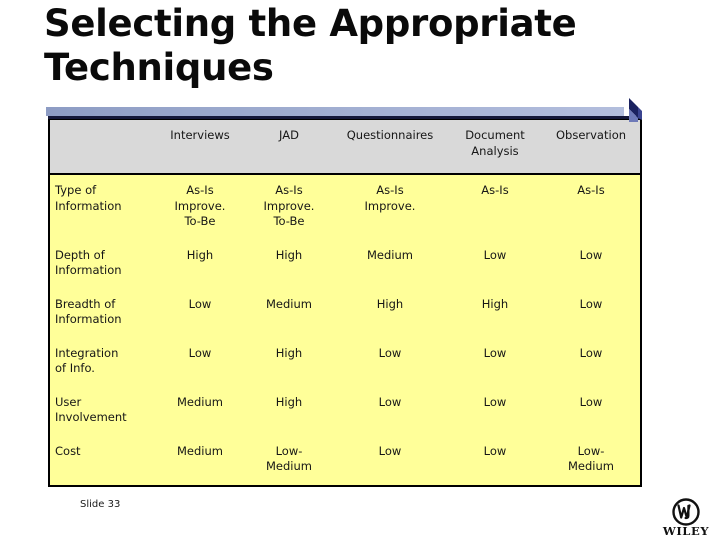 The image size is (720, 540). What do you see at coordinates (289, 362) in the screenshot?
I see `cell-integration-jad: High` at bounding box center [289, 362].